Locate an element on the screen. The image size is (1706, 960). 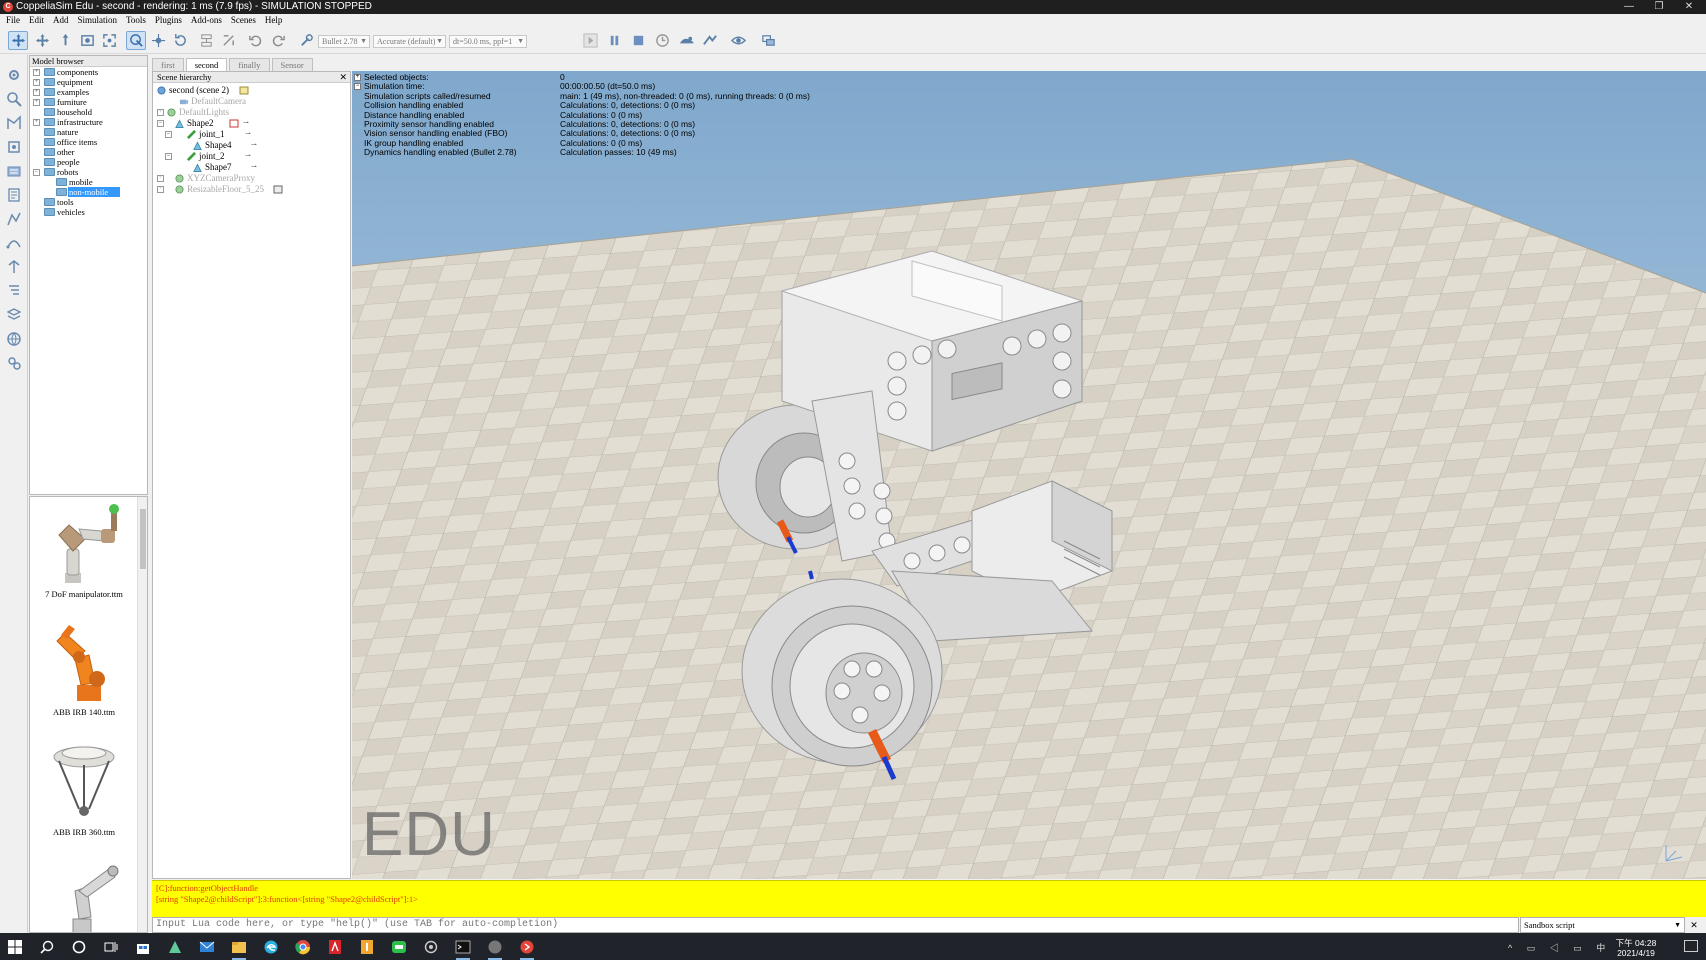
undo-icon is located at coordinates (255, 40).